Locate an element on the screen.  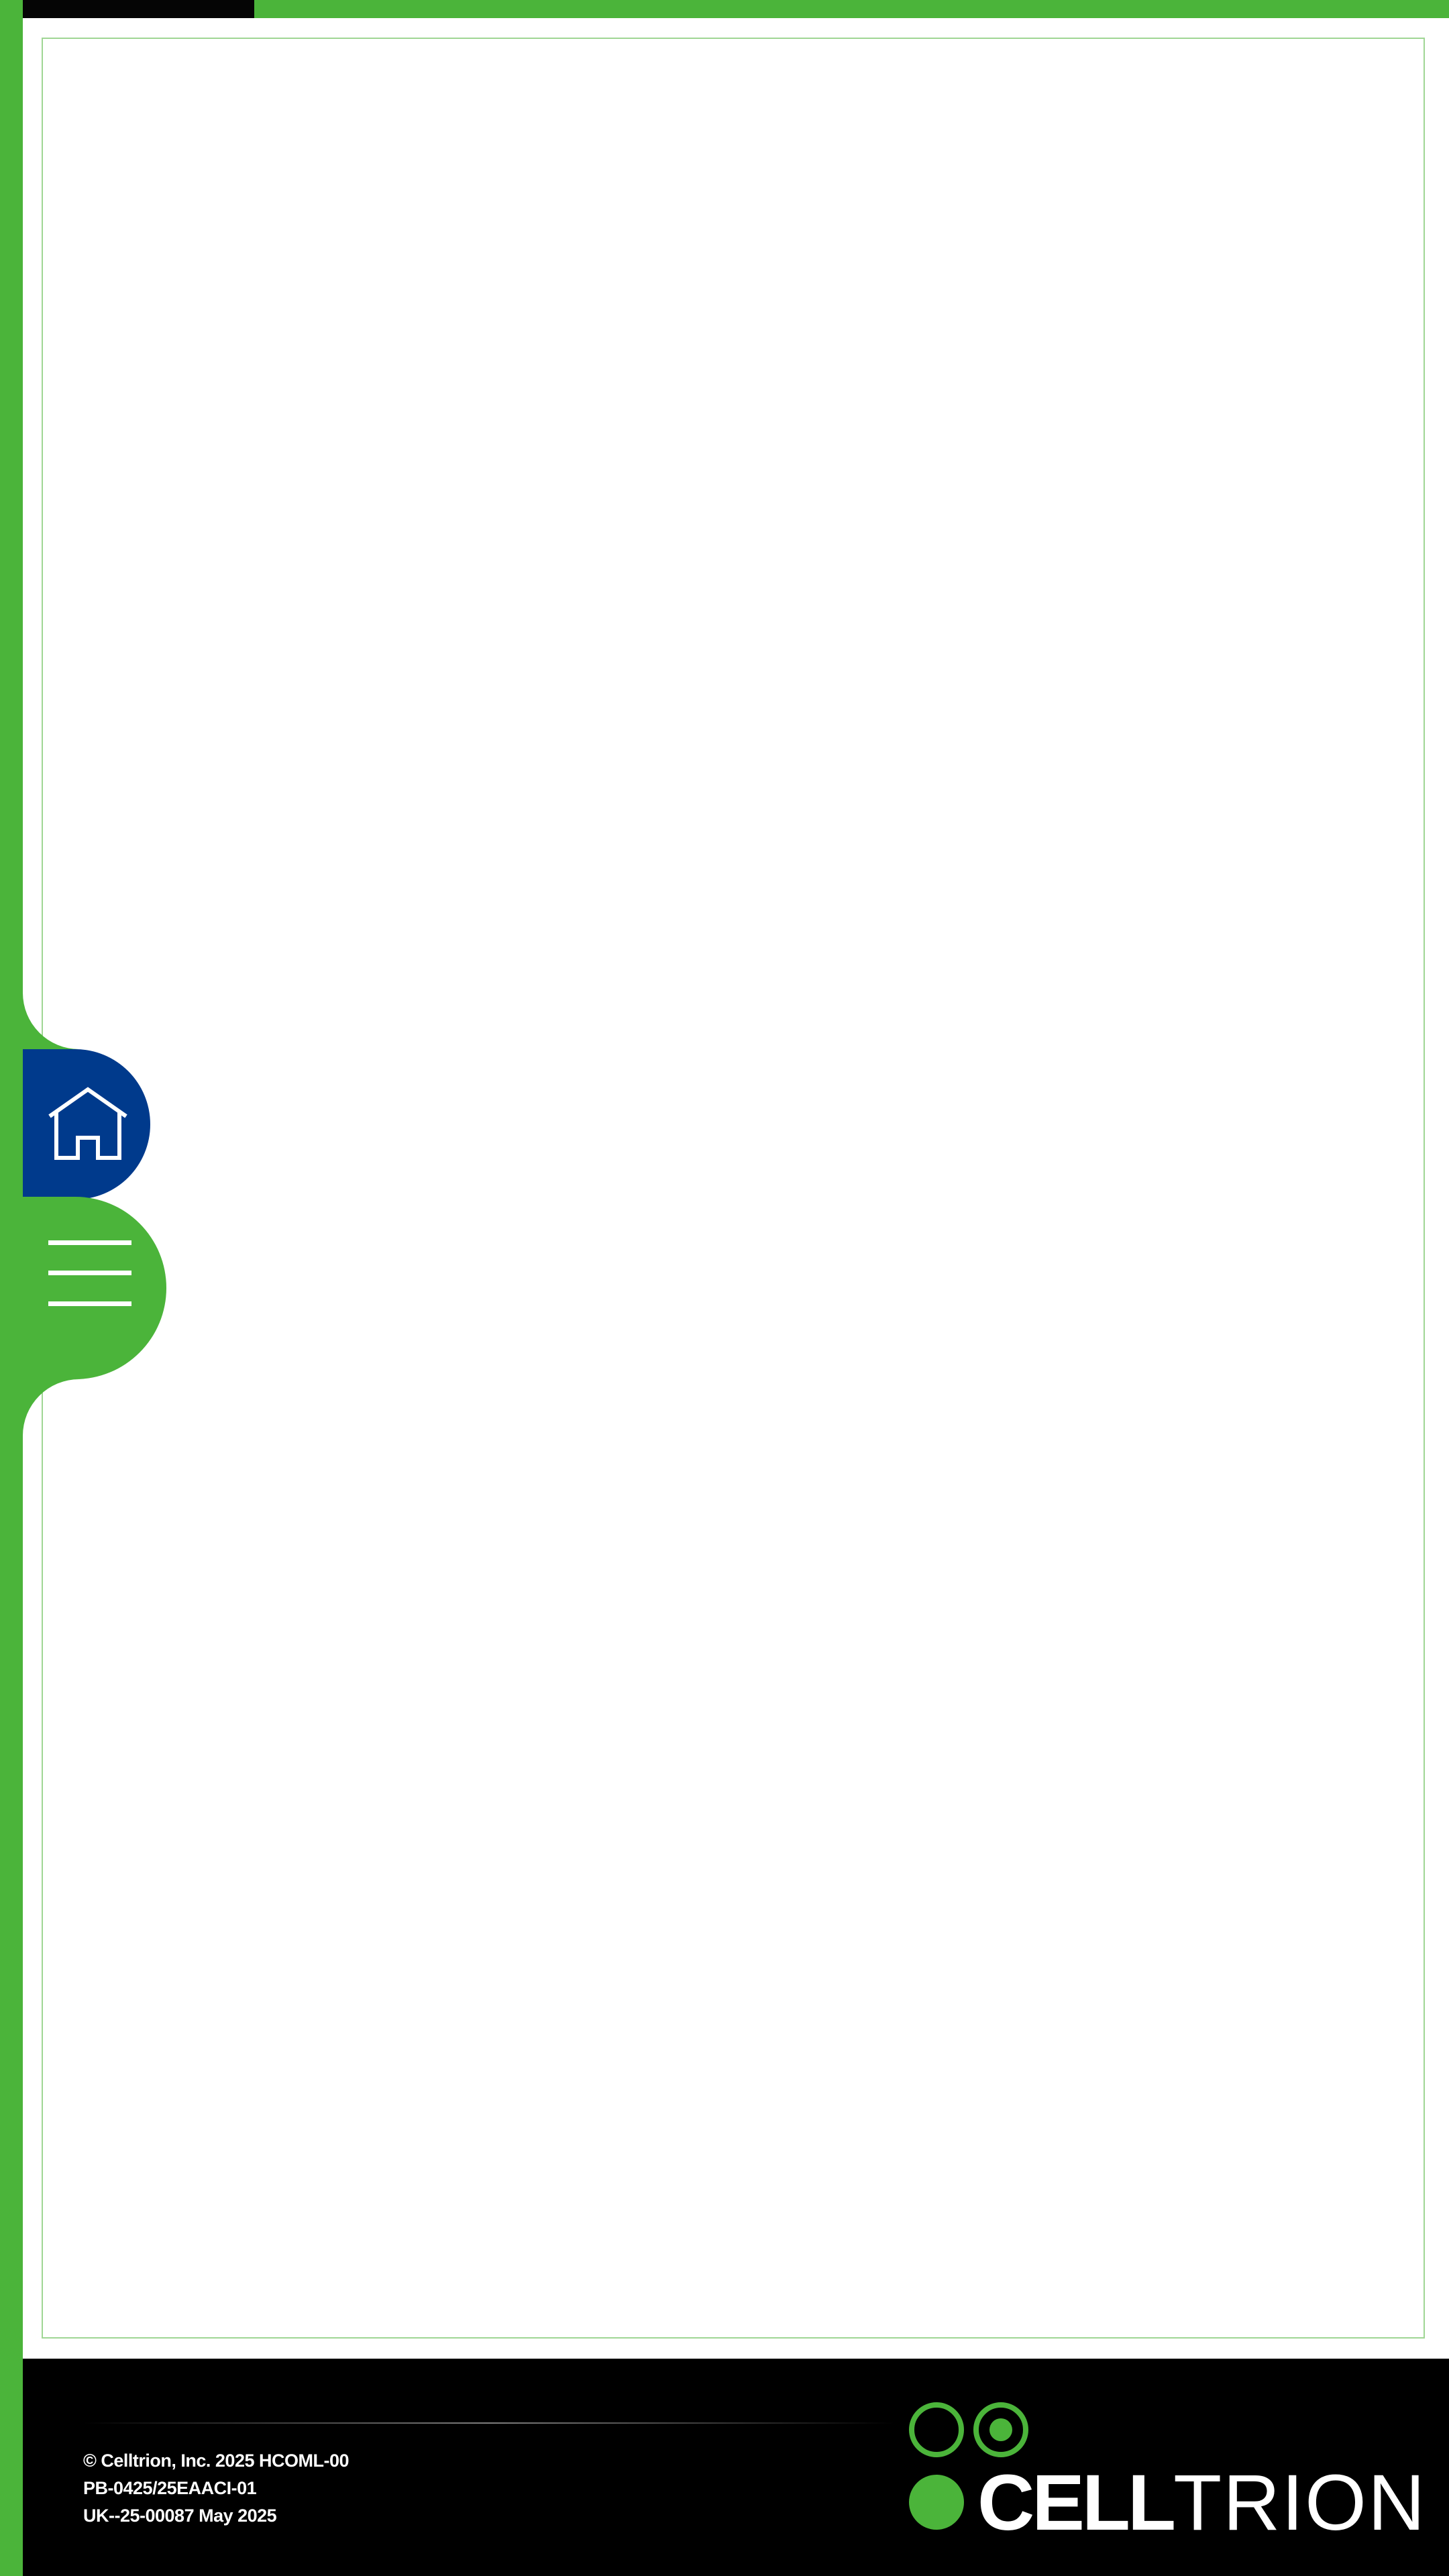
home-icon is located at coordinates (87, 1123).